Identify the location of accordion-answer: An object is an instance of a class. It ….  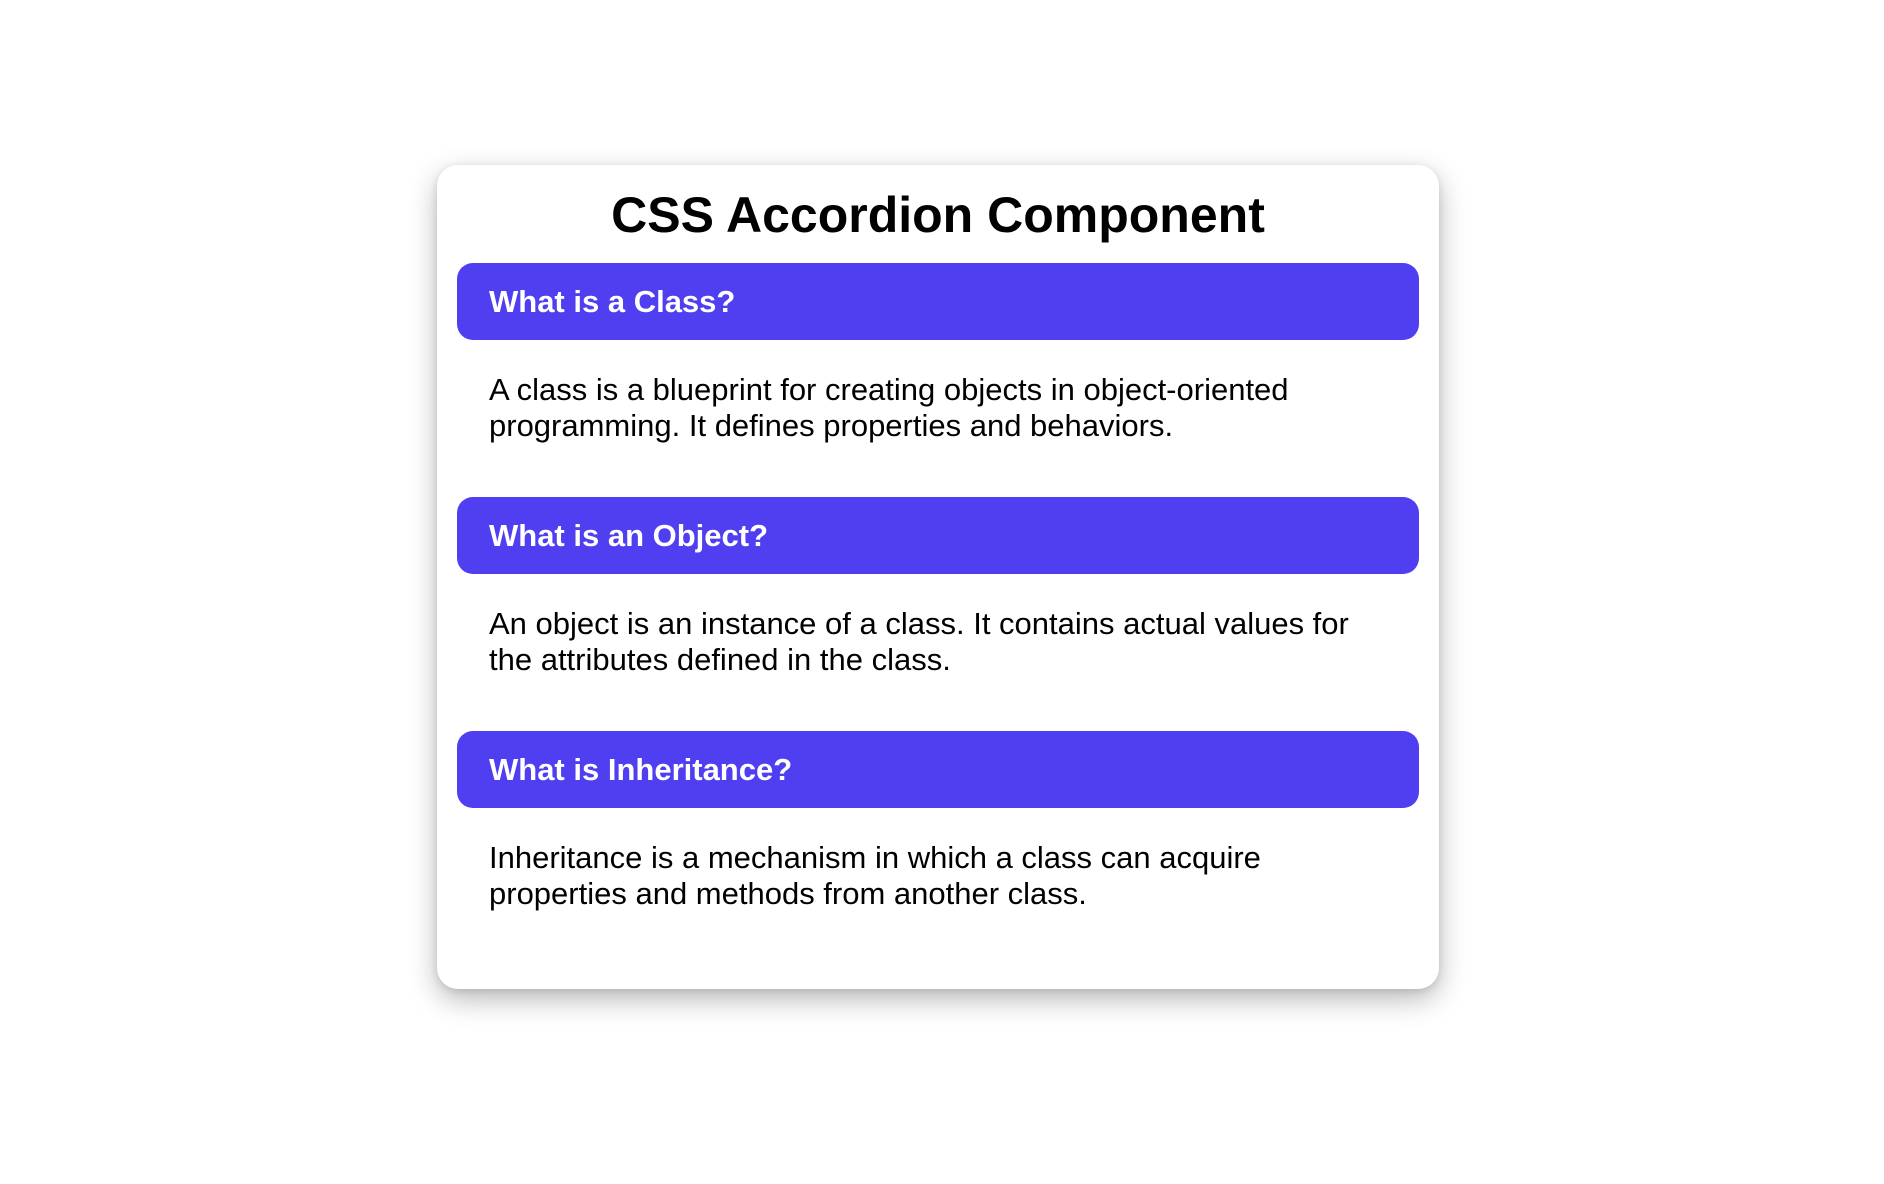
(919, 641).